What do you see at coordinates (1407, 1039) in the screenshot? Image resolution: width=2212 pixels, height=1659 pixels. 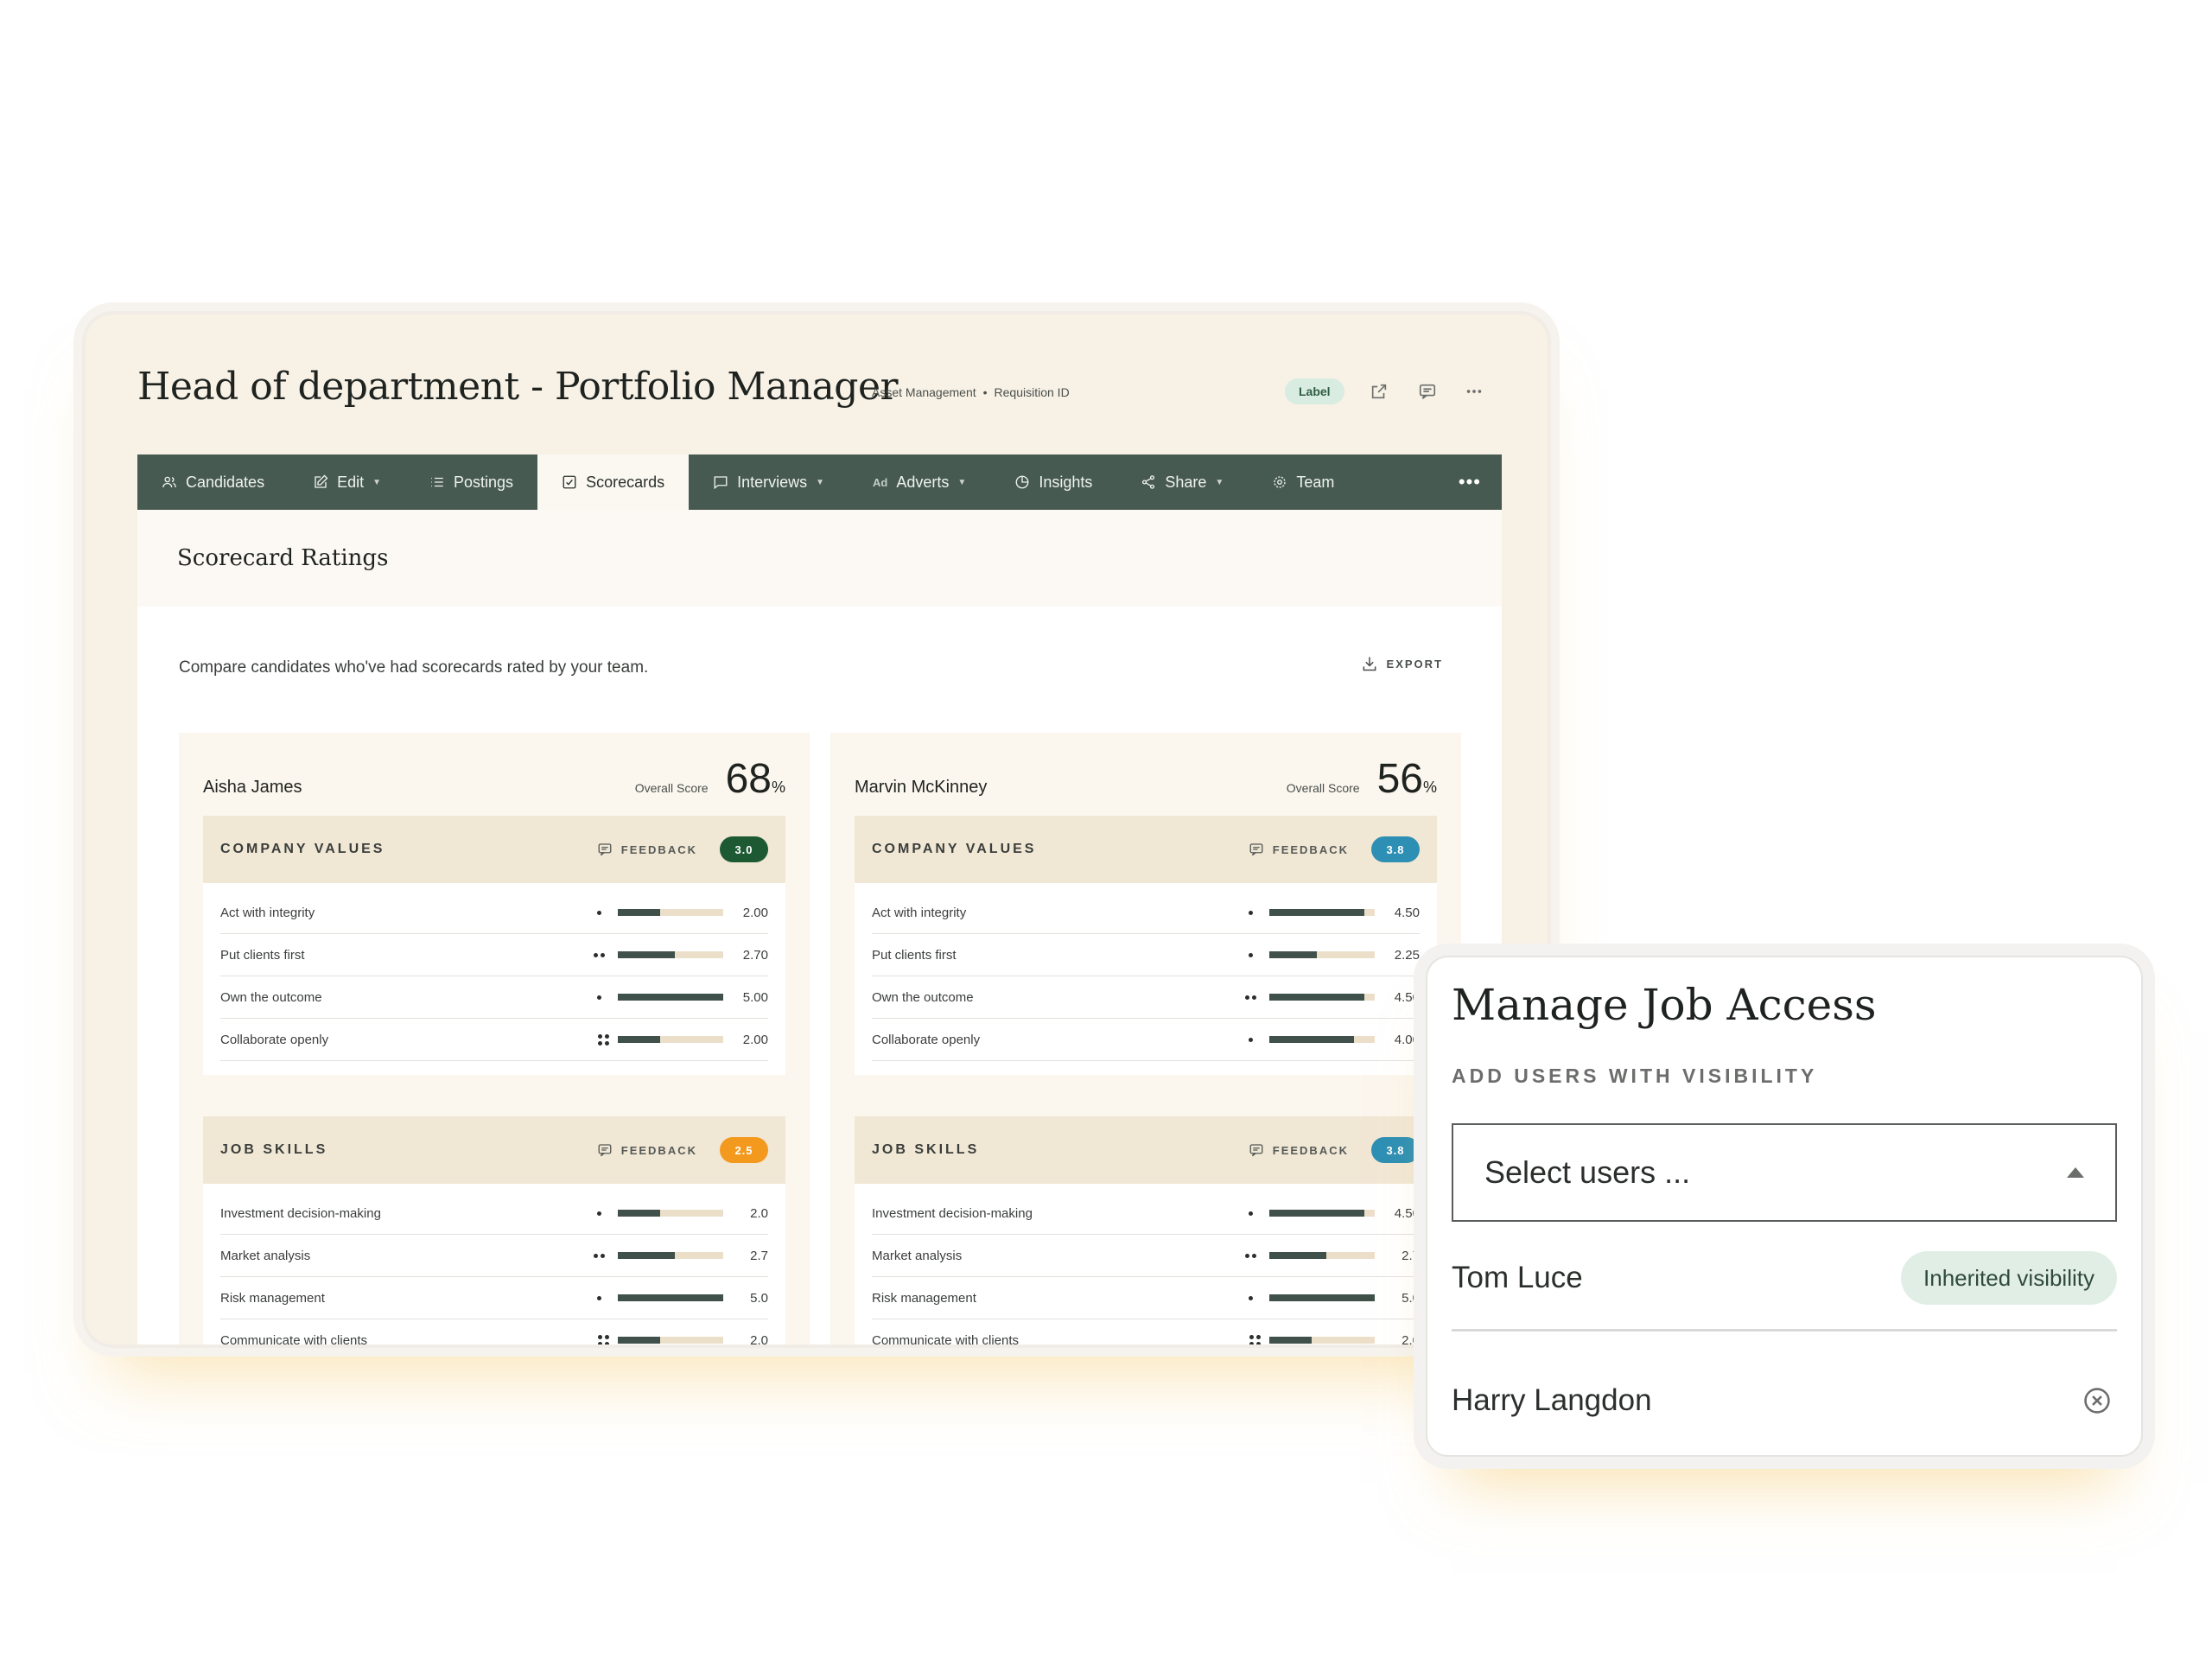 I see `criterion-score: 4.00` at bounding box center [1407, 1039].